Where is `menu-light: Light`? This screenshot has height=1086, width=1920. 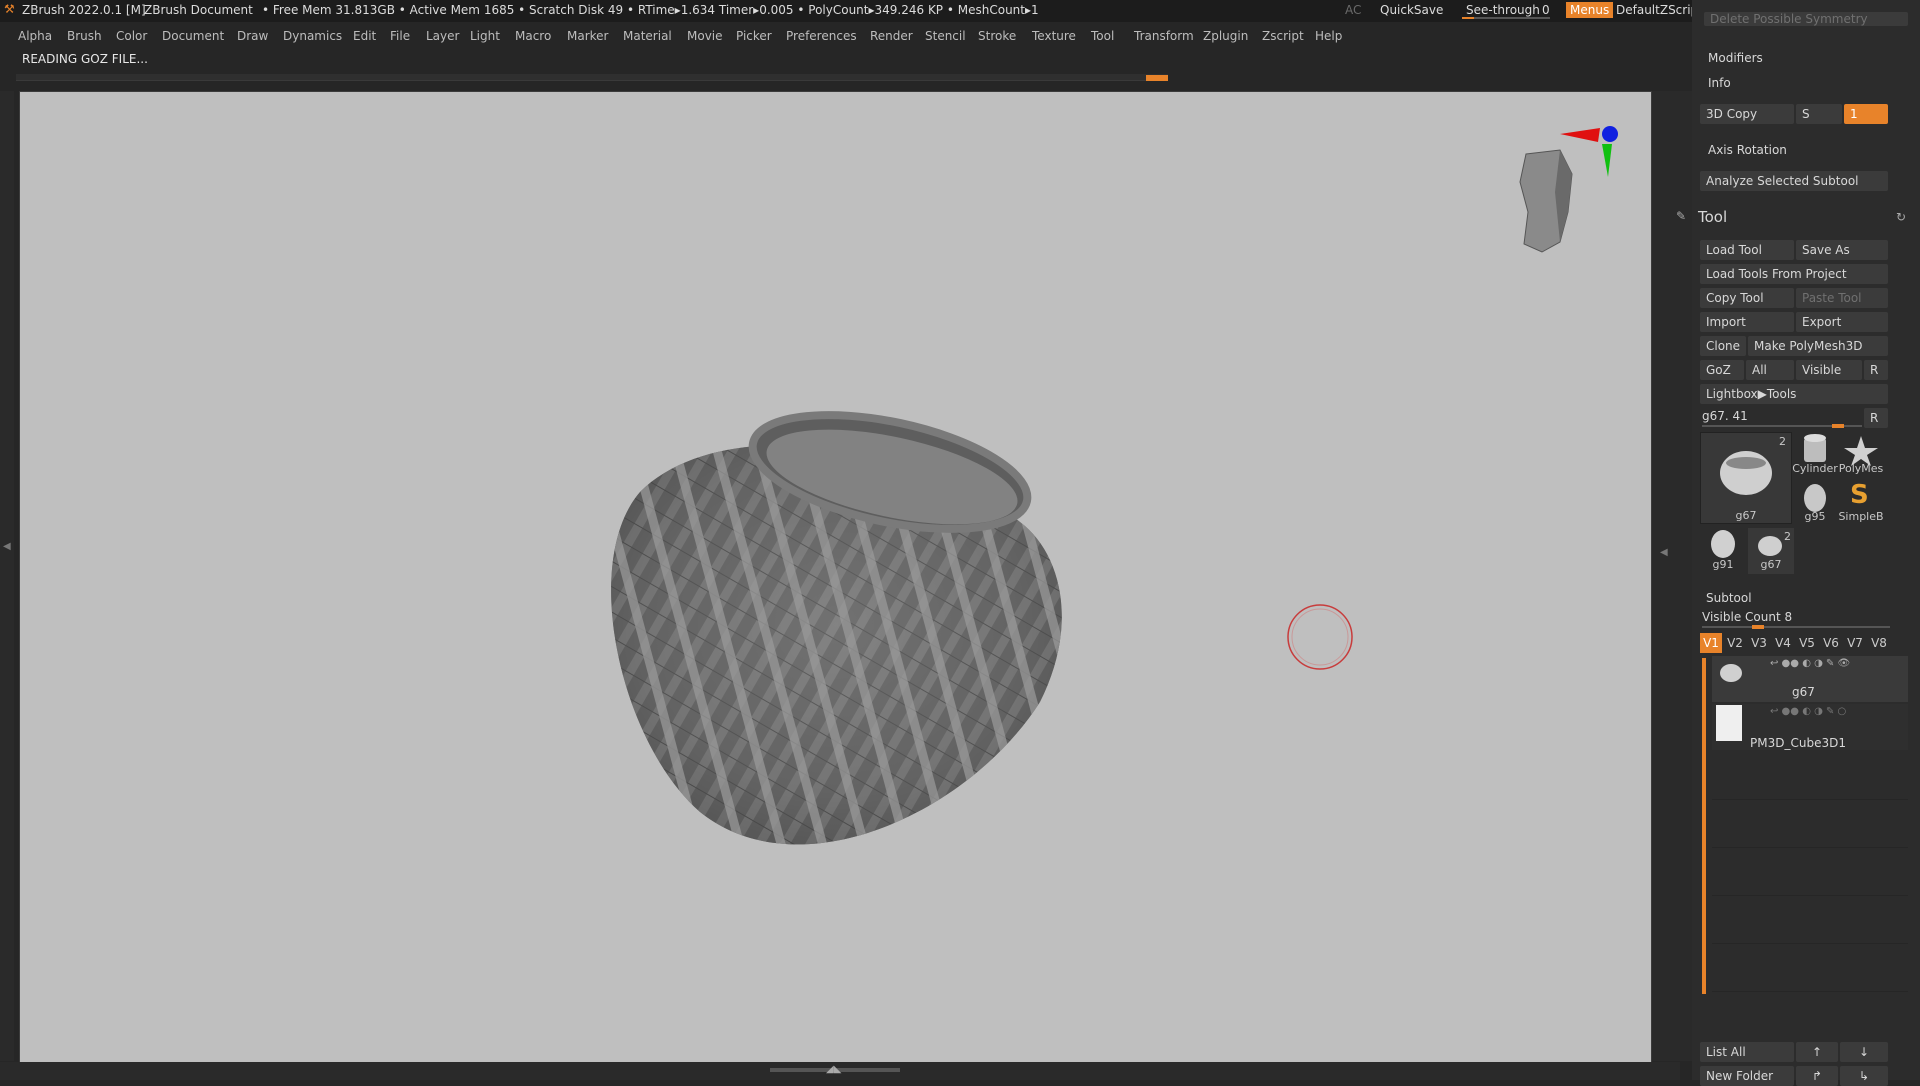 menu-light: Light is located at coordinates (485, 36).